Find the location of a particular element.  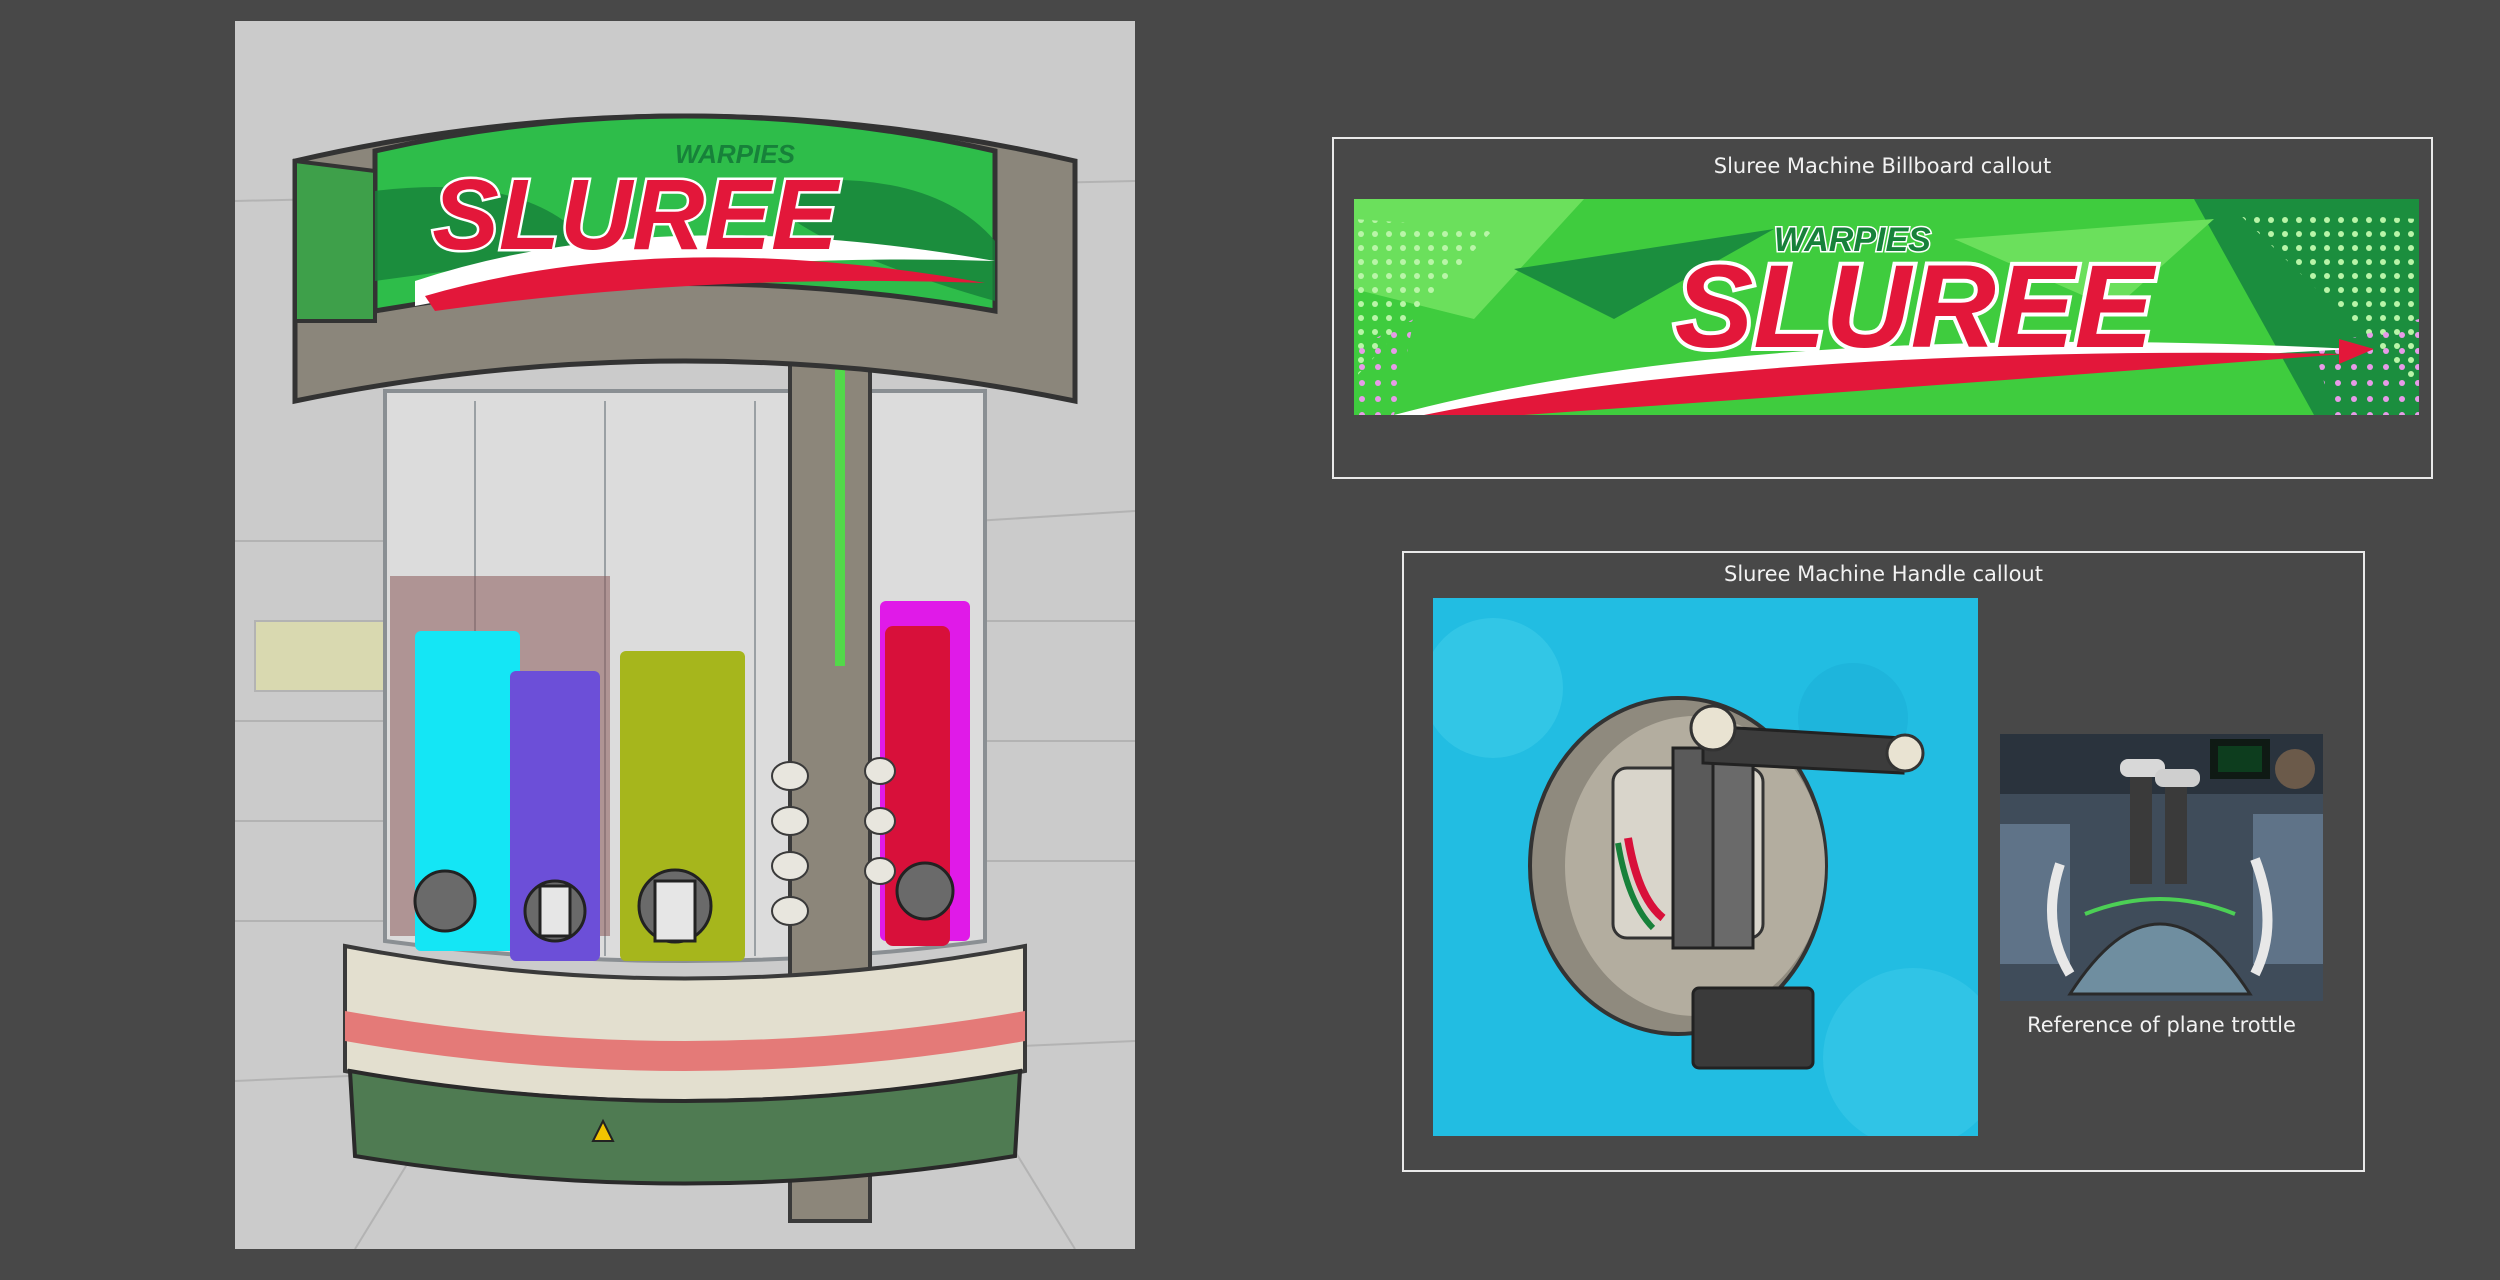

billboard-main-logo: SLUREE is located at coordinates (1916, 307).